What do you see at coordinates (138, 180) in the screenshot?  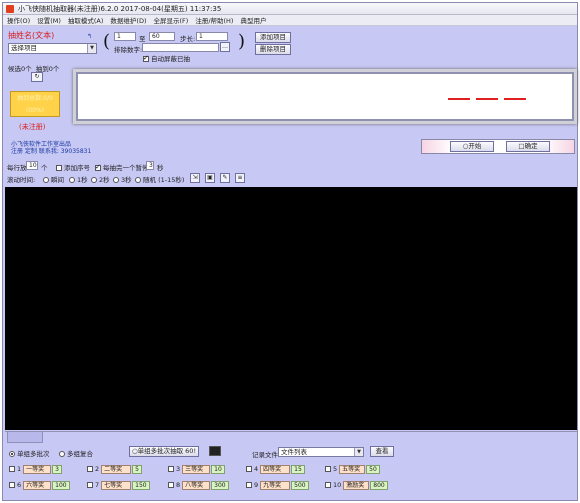 I see `scroll-random-radio` at bounding box center [138, 180].